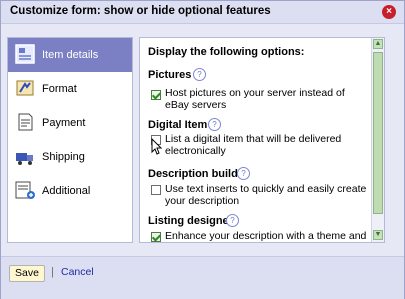 The height and width of the screenshot is (299, 405). What do you see at coordinates (25, 122) in the screenshot?
I see `payment-icon` at bounding box center [25, 122].